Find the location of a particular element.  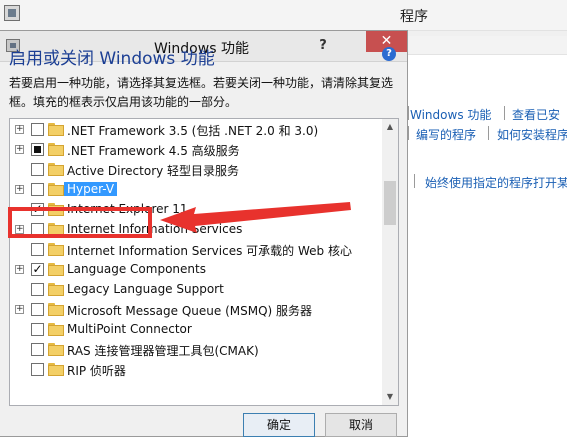

annotation-arrow-icon is located at coordinates (255, 217).